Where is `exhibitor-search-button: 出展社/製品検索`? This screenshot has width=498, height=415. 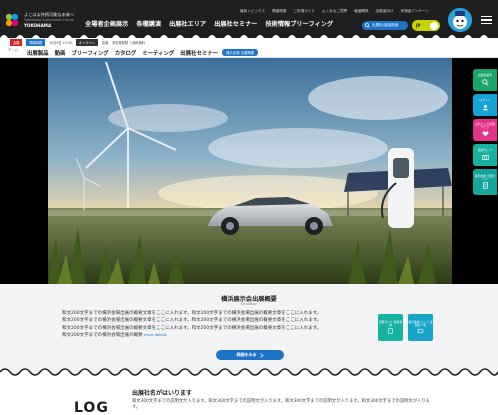 exhibitor-search-button: 出展社/製品検索 is located at coordinates (385, 25).